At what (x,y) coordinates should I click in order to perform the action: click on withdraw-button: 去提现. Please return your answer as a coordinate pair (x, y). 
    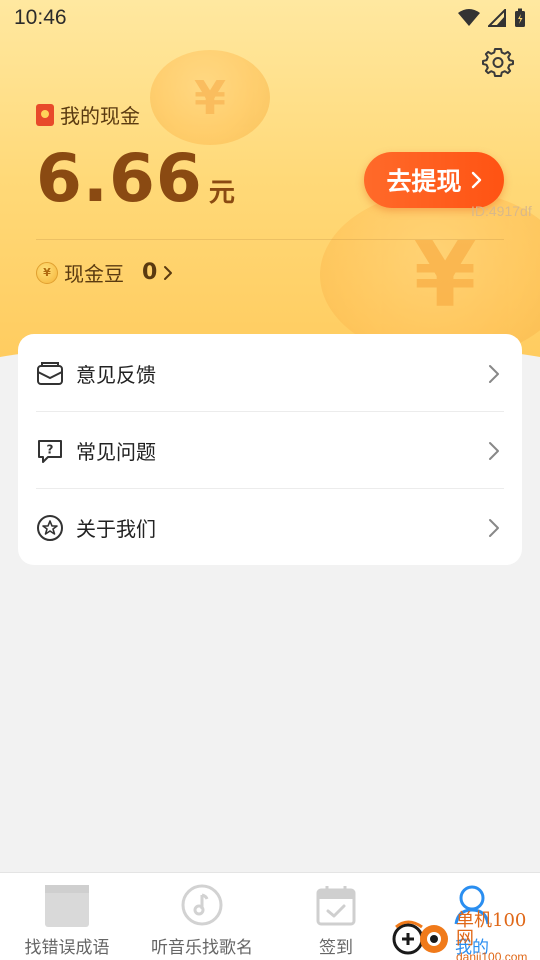
    Looking at the image, I should click on (434, 180).